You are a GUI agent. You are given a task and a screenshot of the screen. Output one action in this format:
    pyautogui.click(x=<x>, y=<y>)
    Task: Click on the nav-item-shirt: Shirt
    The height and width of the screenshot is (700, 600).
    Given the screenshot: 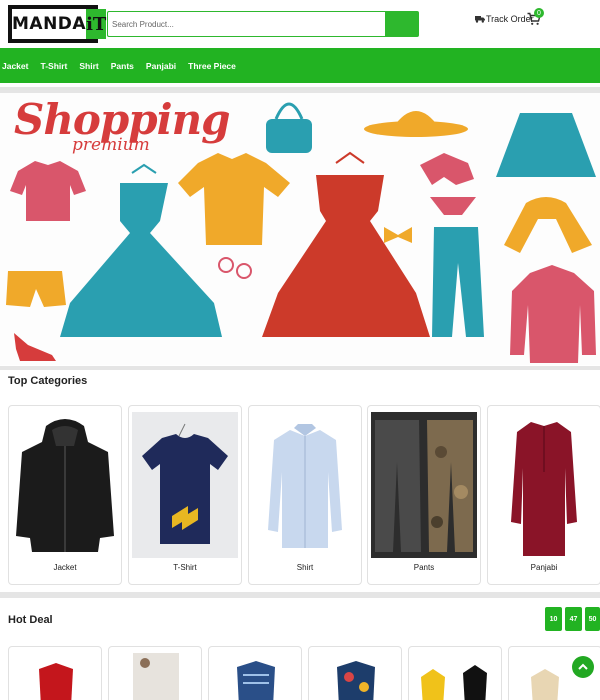 What is the action you would take?
    pyautogui.click(x=88, y=66)
    